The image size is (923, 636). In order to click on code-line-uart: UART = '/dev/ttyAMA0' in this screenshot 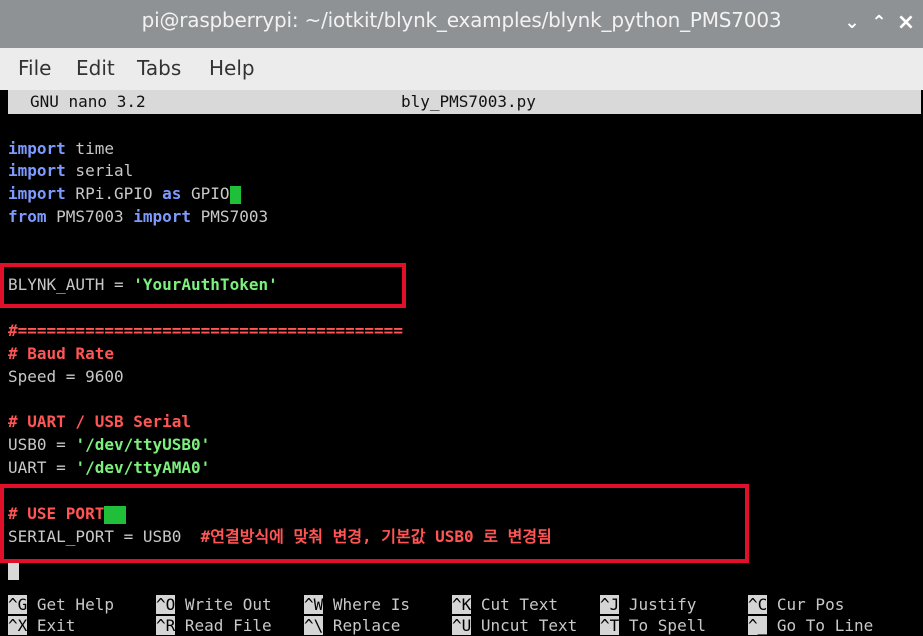, I will do `click(109, 468)`.